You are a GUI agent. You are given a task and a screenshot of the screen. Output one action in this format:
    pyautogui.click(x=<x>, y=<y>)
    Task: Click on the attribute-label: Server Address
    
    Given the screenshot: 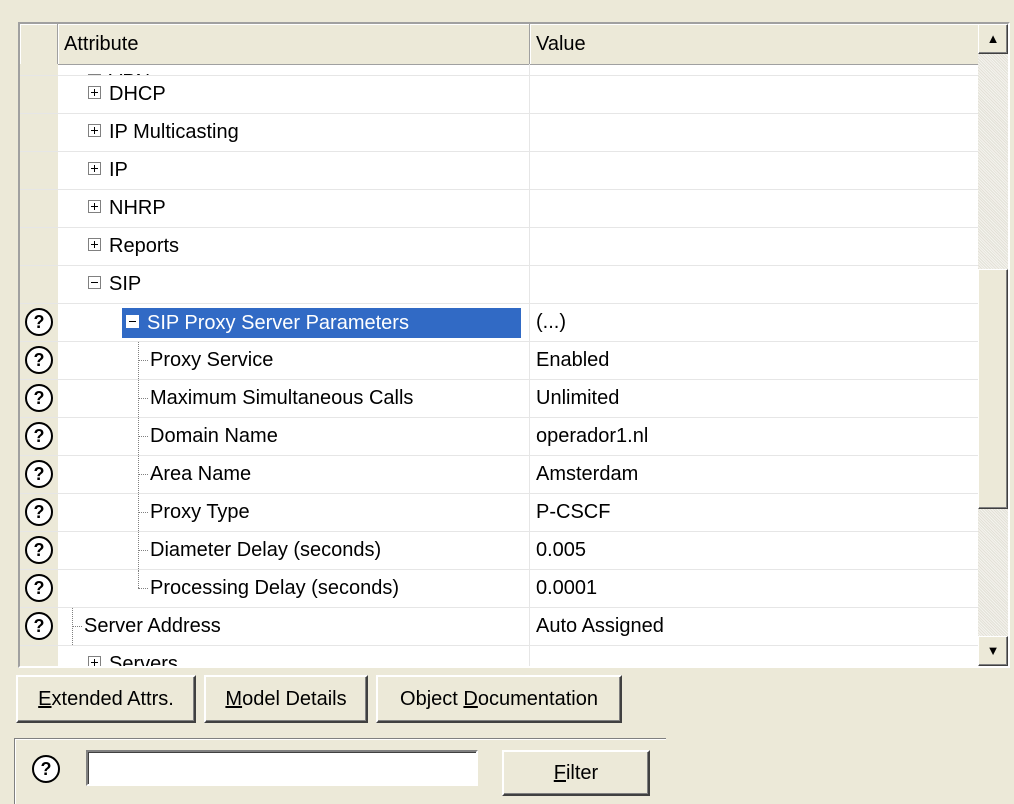 What is the action you would take?
    pyautogui.click(x=152, y=626)
    